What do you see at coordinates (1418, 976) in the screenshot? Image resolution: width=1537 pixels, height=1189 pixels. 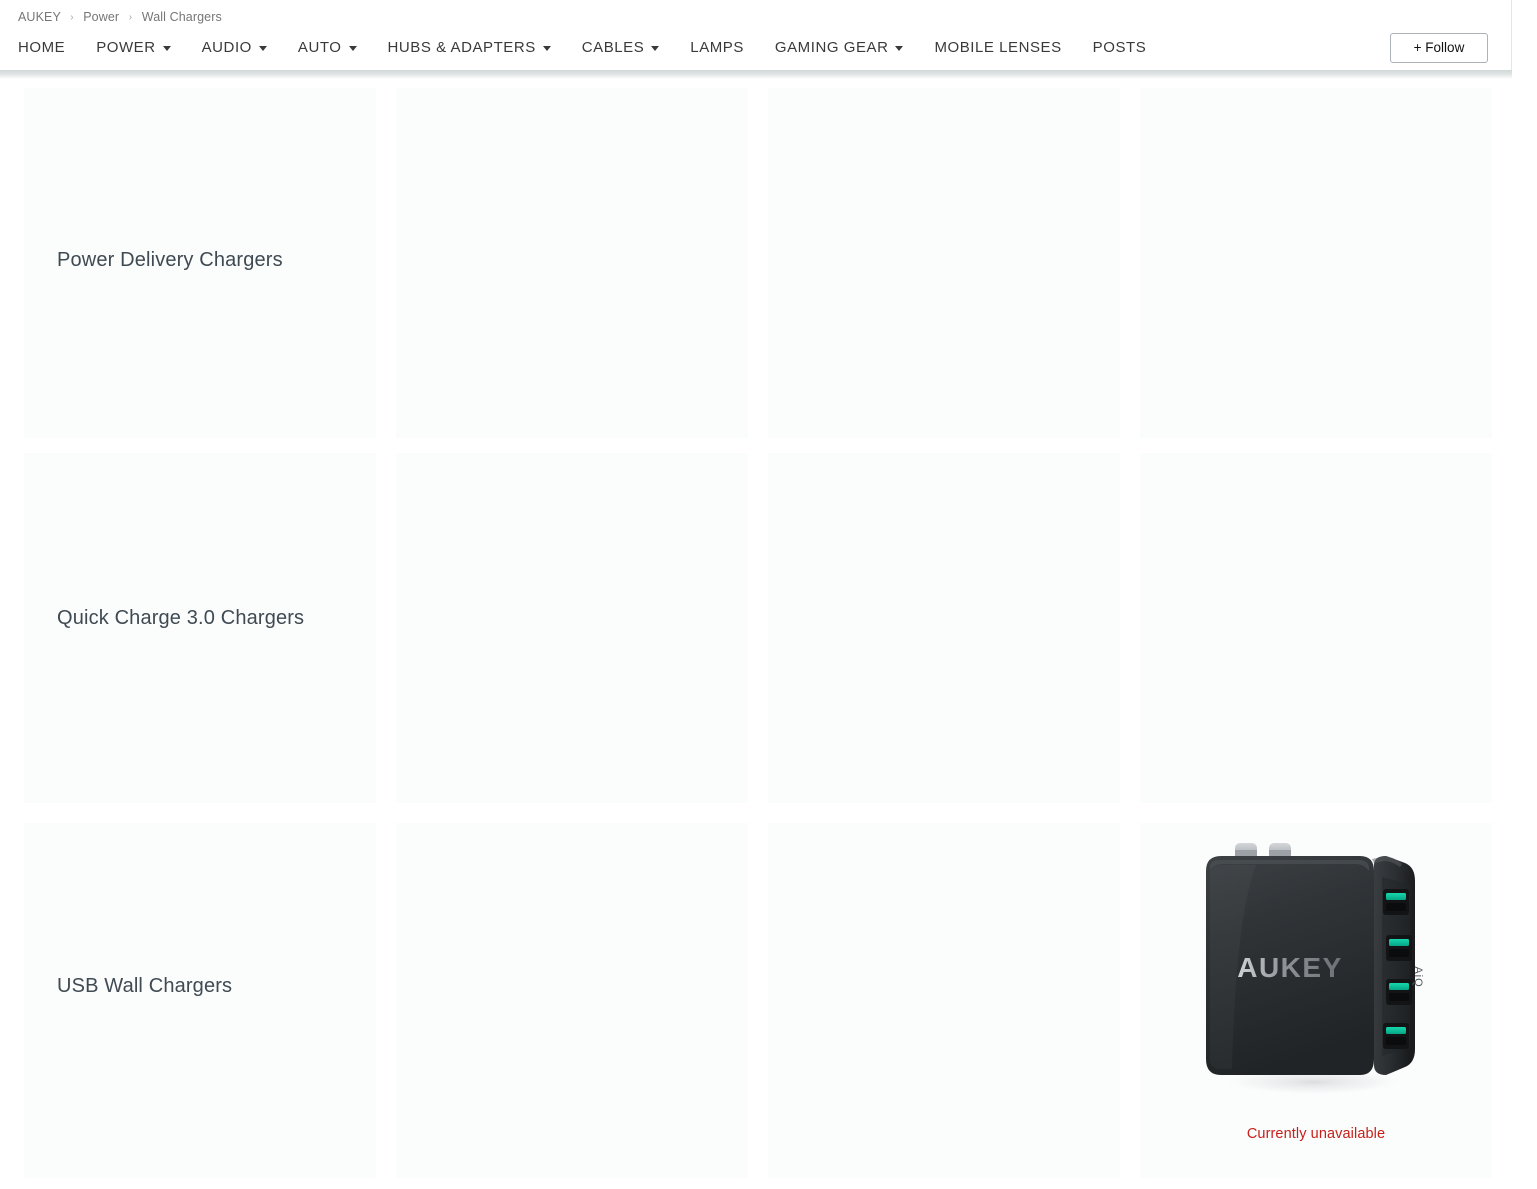 I see `product-side-text: AiQ` at bounding box center [1418, 976].